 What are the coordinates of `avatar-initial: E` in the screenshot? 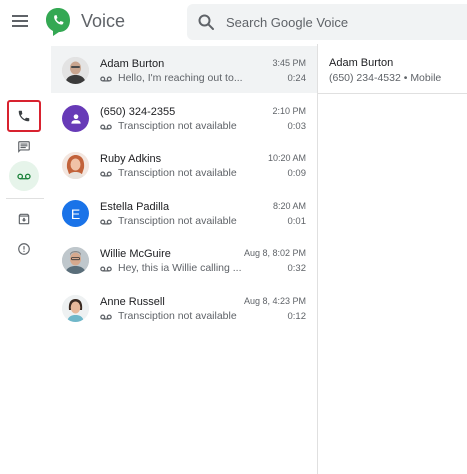 It's located at (75, 213).